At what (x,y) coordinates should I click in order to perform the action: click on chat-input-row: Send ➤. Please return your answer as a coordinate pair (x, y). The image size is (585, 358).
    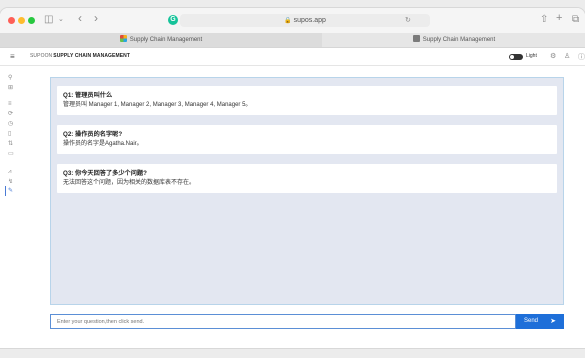
    Looking at the image, I should click on (307, 321).